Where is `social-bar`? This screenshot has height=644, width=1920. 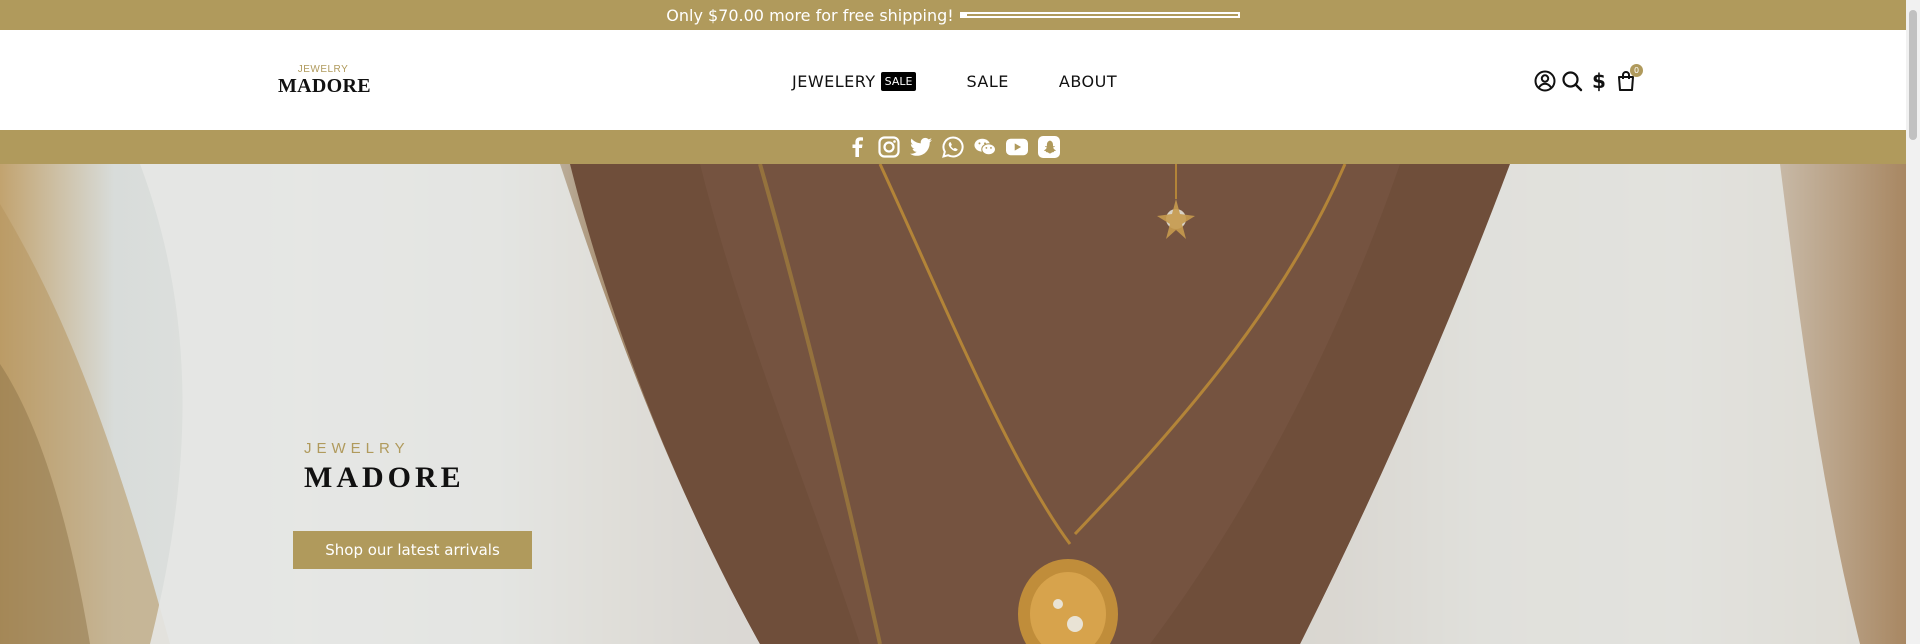 social-bar is located at coordinates (953, 147).